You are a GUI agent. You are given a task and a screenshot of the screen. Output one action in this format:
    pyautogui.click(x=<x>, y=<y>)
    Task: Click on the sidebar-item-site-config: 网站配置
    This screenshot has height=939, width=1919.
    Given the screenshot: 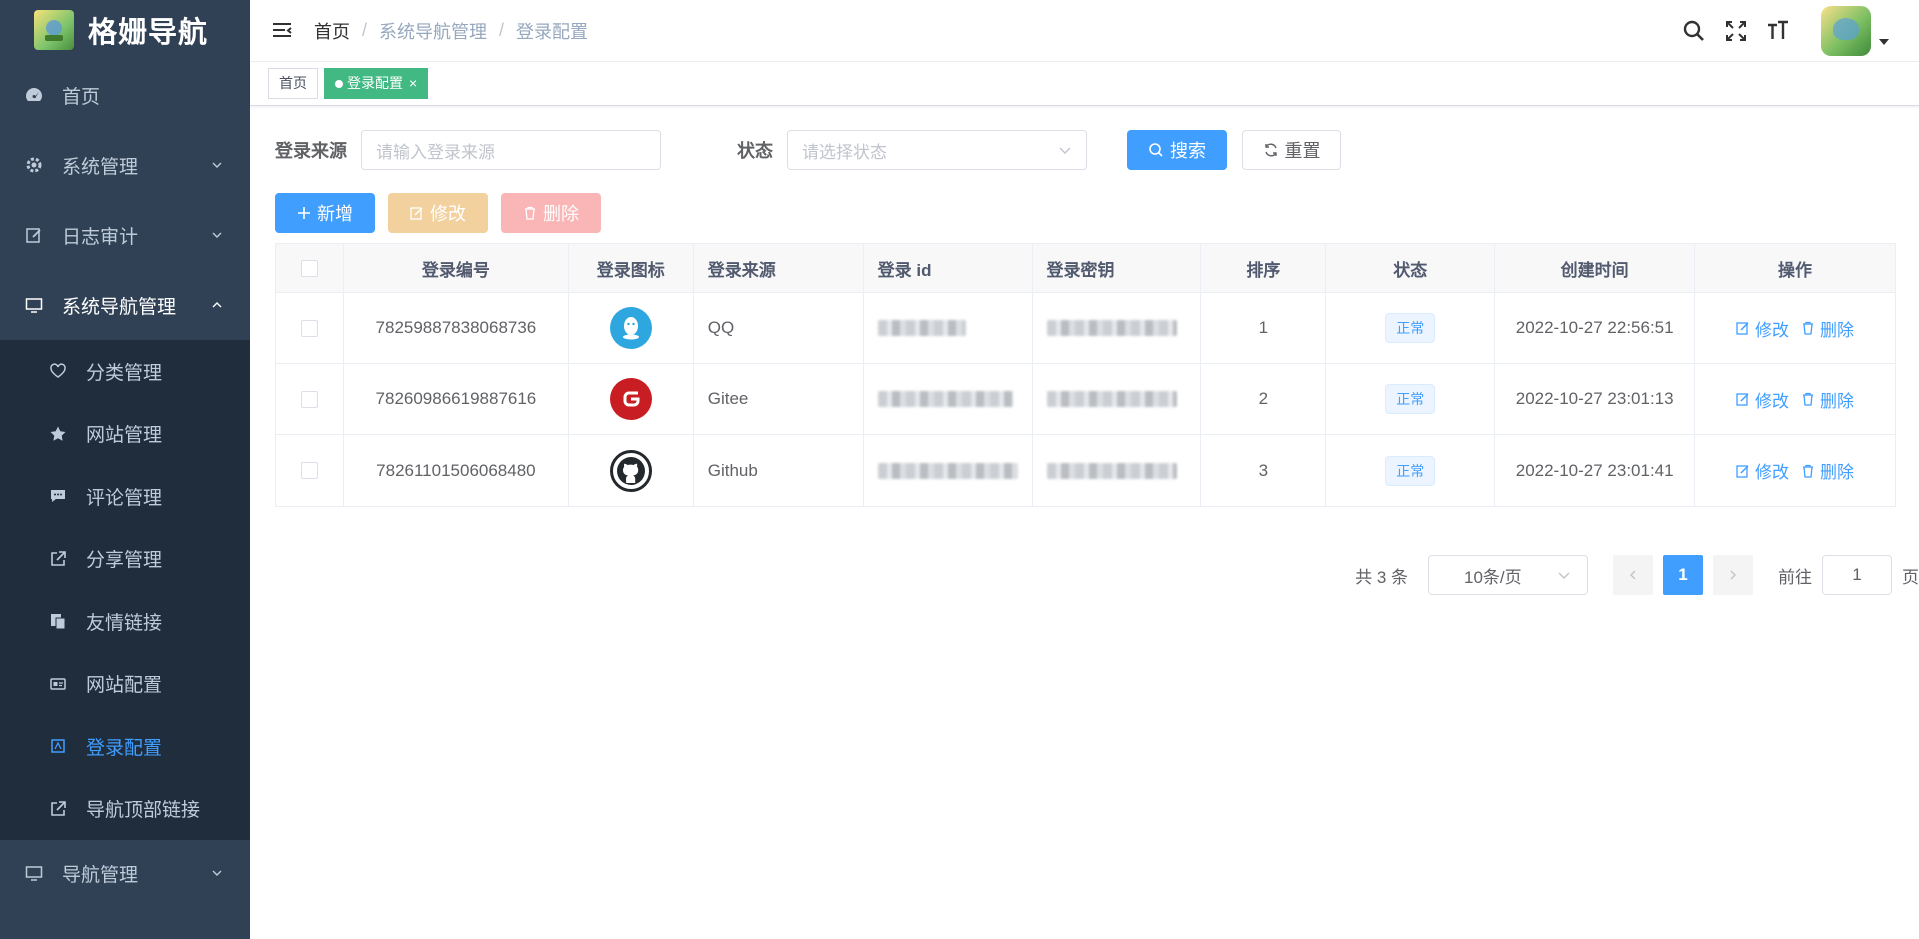 What is the action you would take?
    pyautogui.click(x=125, y=684)
    